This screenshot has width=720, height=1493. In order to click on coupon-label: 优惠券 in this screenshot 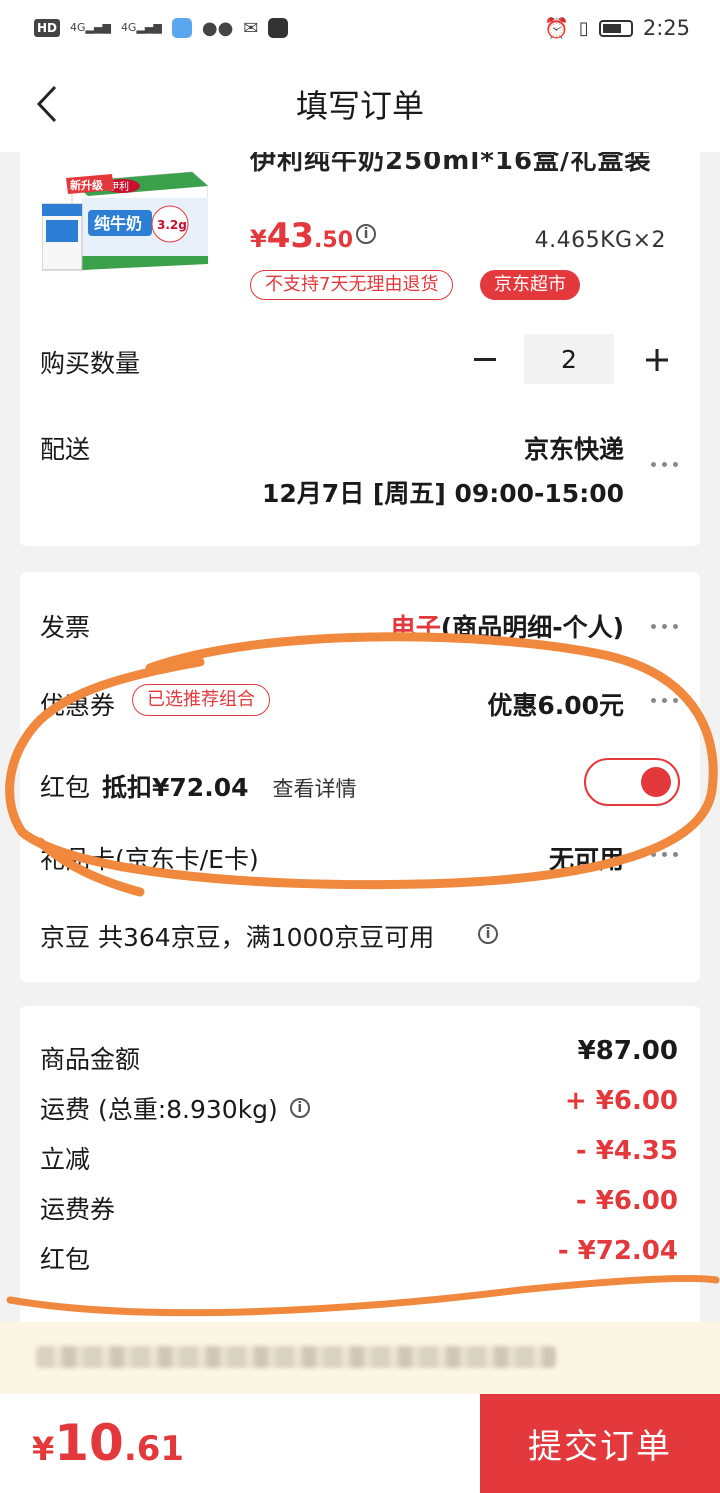, I will do `click(78, 705)`.